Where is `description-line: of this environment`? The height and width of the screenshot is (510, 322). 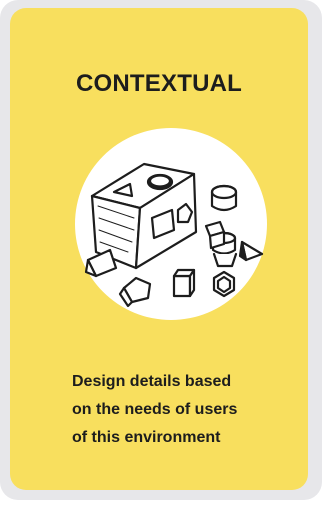
description-line: of this environment is located at coordinates (146, 437).